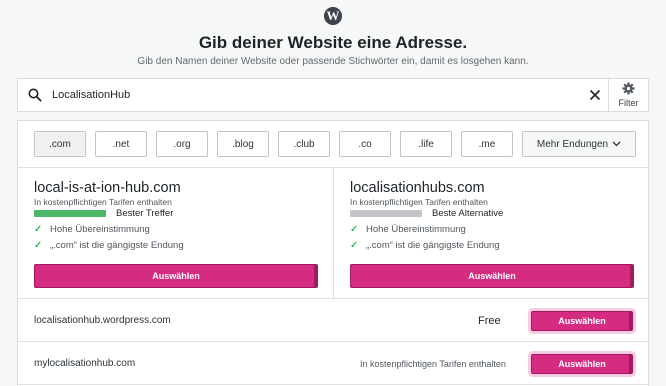 The image size is (666, 386). I want to click on result-price: Free, so click(489, 320).